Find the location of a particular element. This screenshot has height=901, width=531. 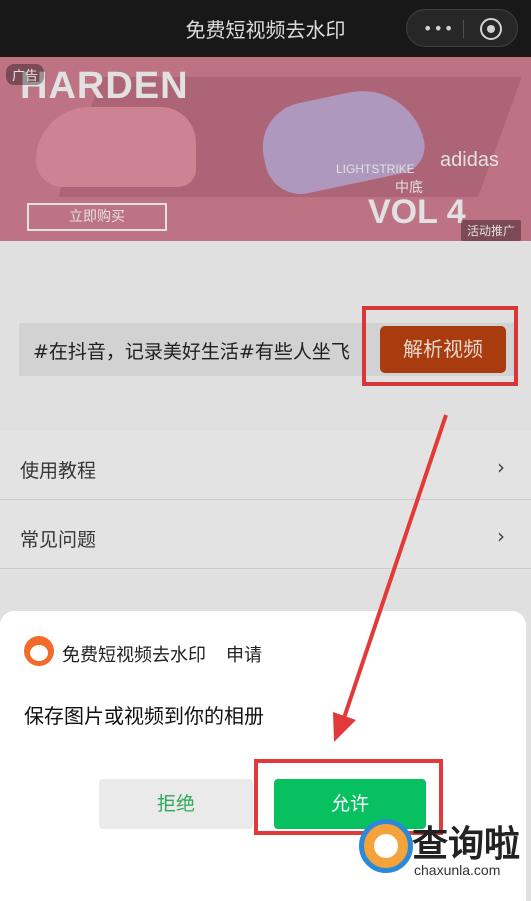

watermark-logo-icon is located at coordinates (386, 846).